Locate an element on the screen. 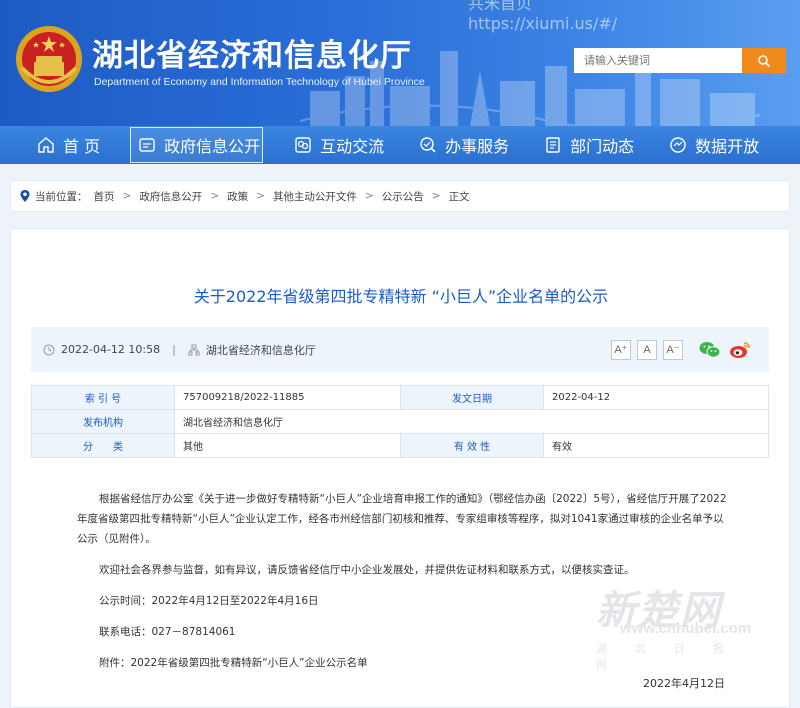  search-button is located at coordinates (764, 60).